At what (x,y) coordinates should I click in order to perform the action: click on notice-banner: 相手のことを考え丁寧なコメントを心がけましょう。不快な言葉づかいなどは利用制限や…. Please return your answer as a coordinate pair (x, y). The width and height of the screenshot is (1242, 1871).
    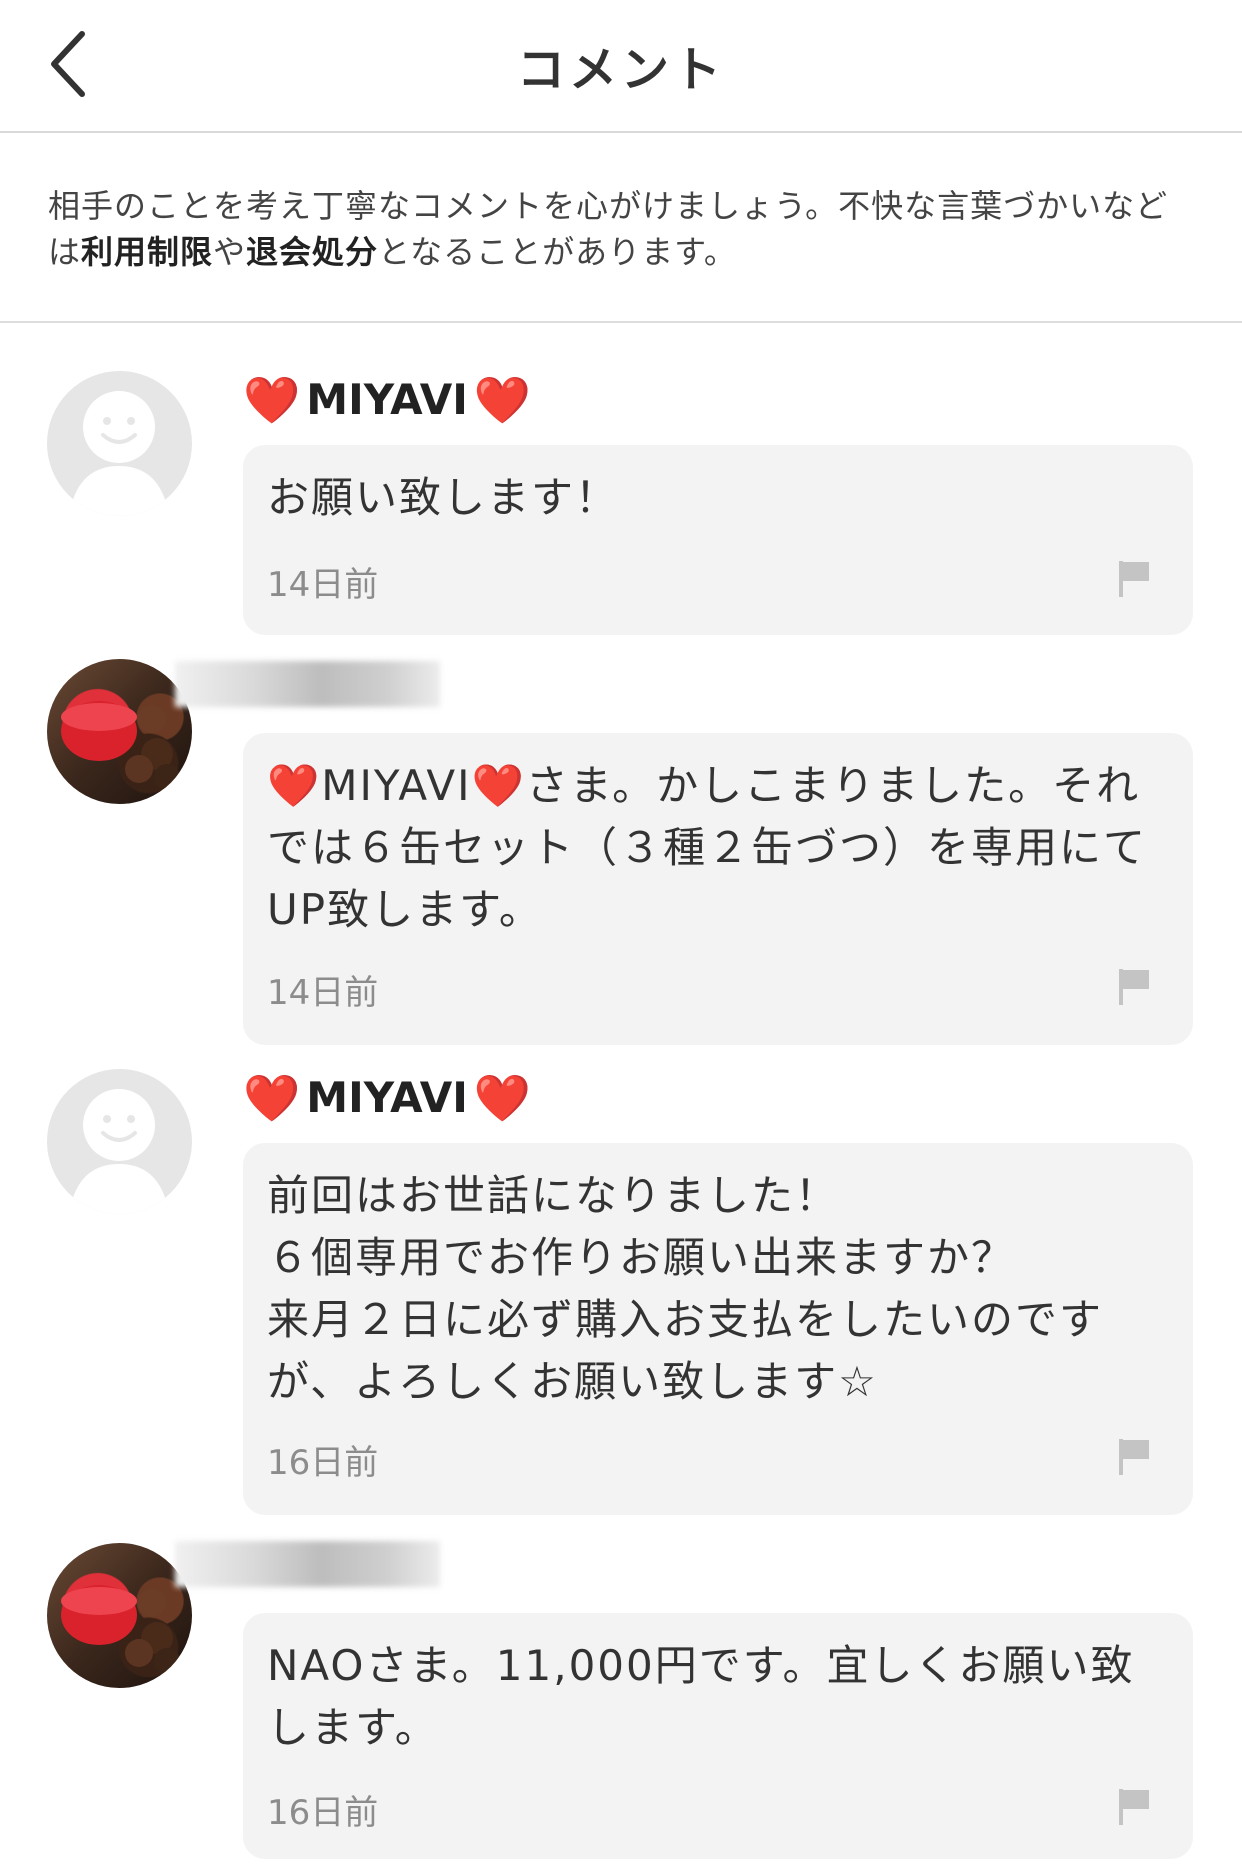
    Looking at the image, I should click on (621, 228).